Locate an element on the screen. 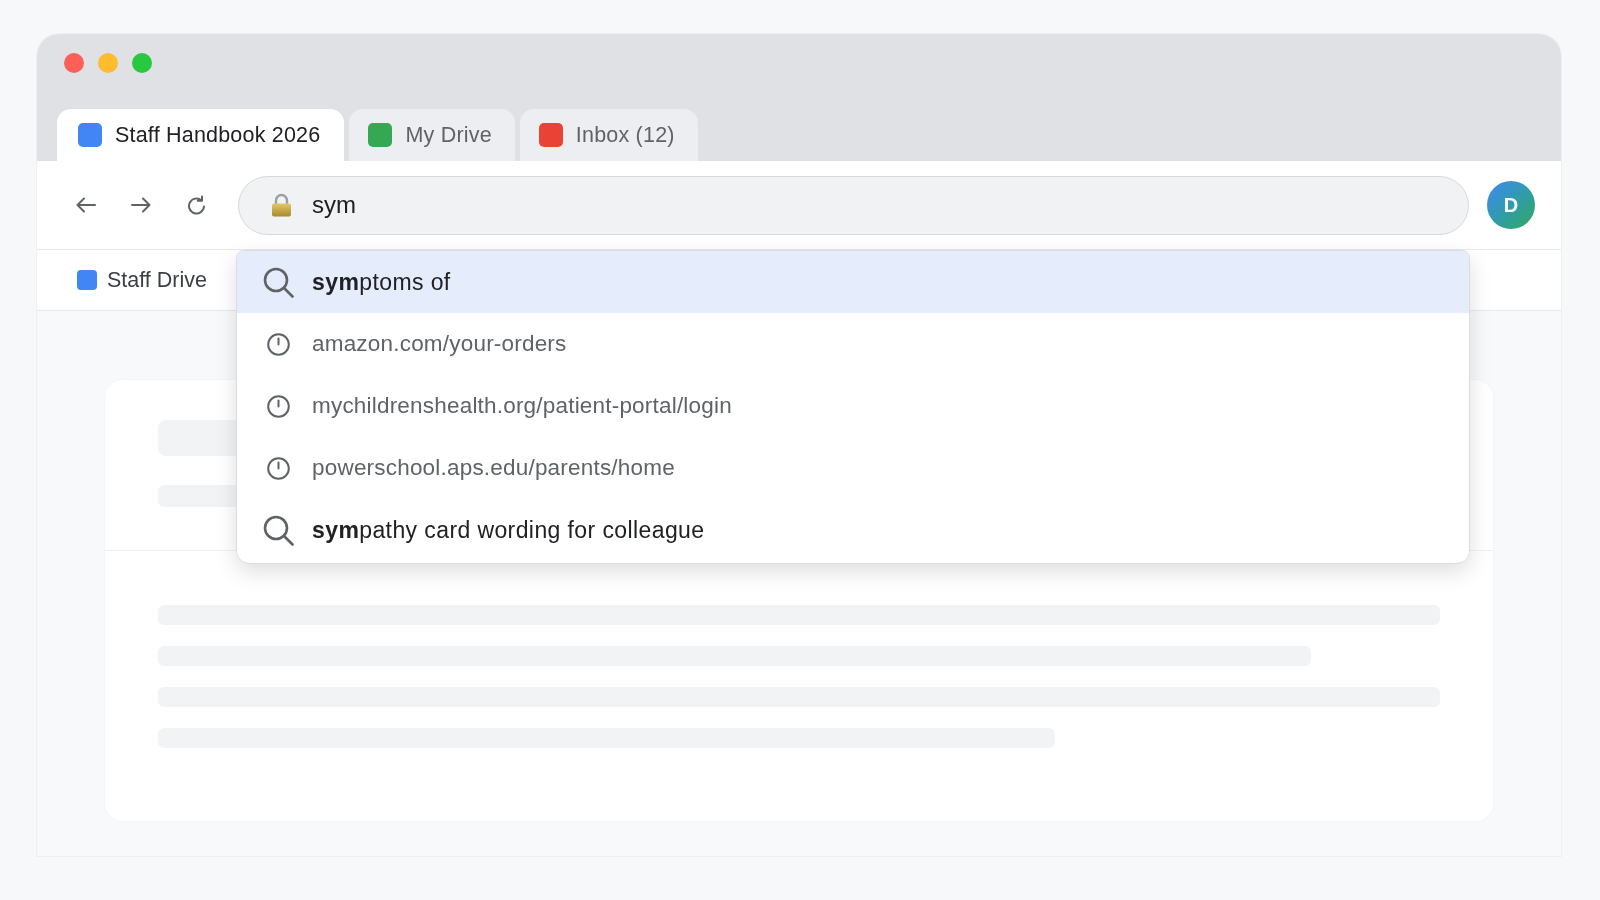  tab: My Drive is located at coordinates (432, 135).